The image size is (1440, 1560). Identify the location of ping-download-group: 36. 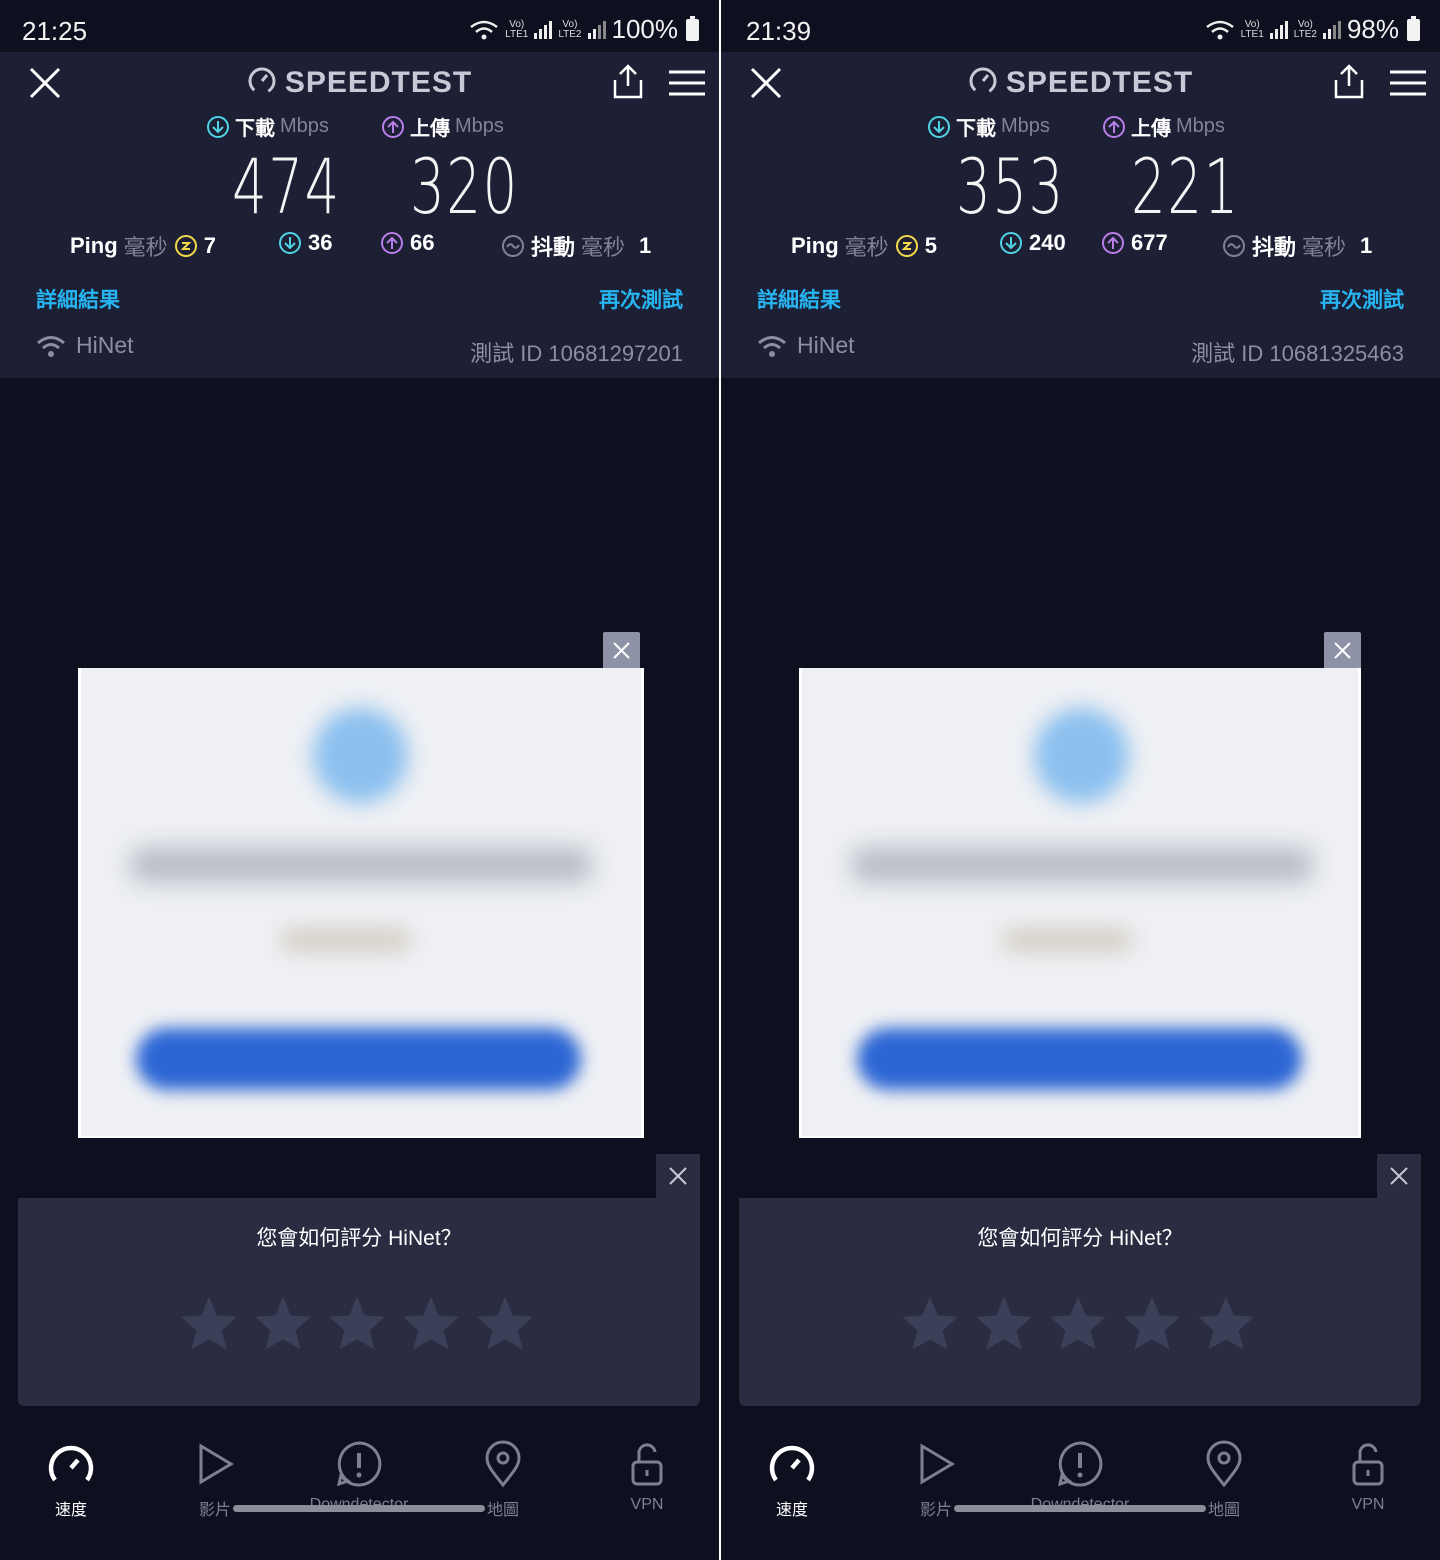
(305, 243).